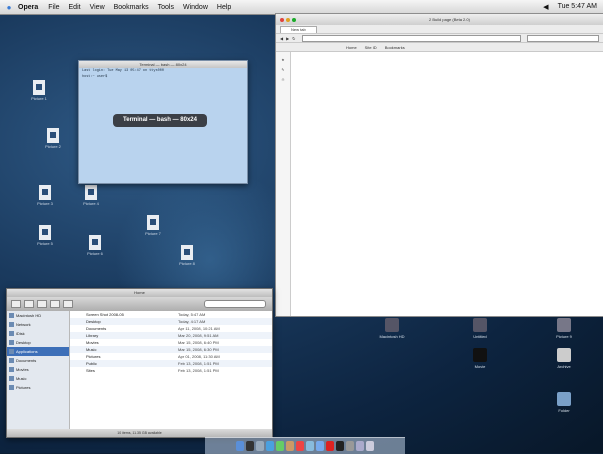  I want to click on opera-icon, so click(330, 446).